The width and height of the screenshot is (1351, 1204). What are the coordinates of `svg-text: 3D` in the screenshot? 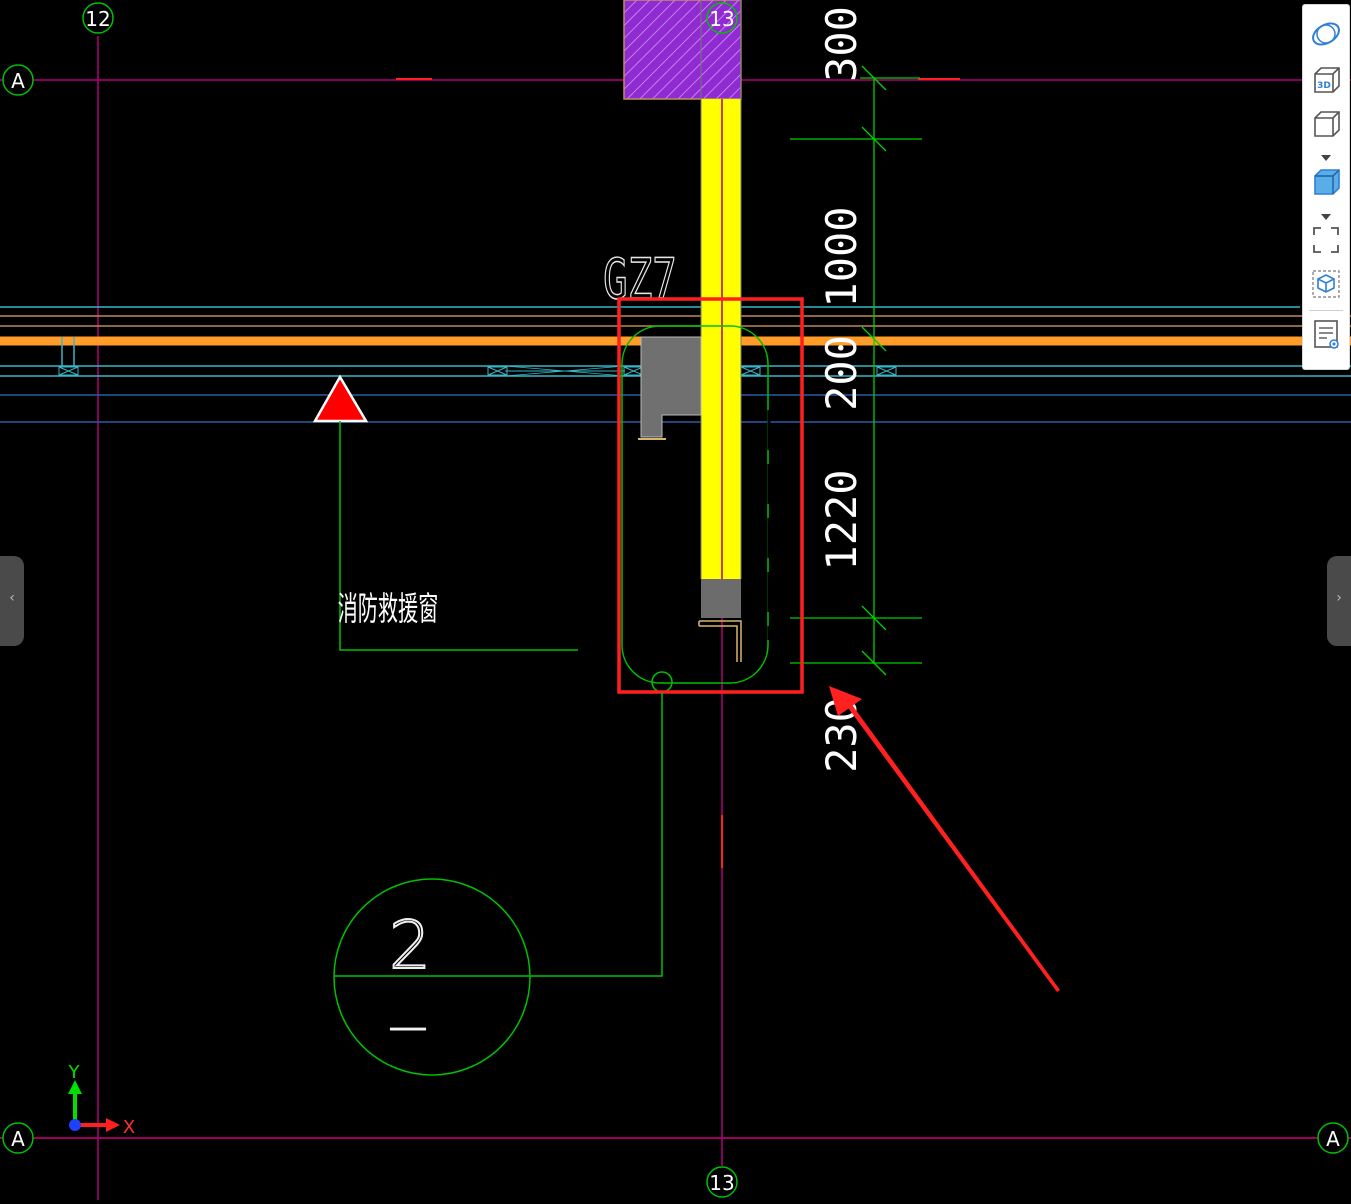 It's located at (1324, 86).